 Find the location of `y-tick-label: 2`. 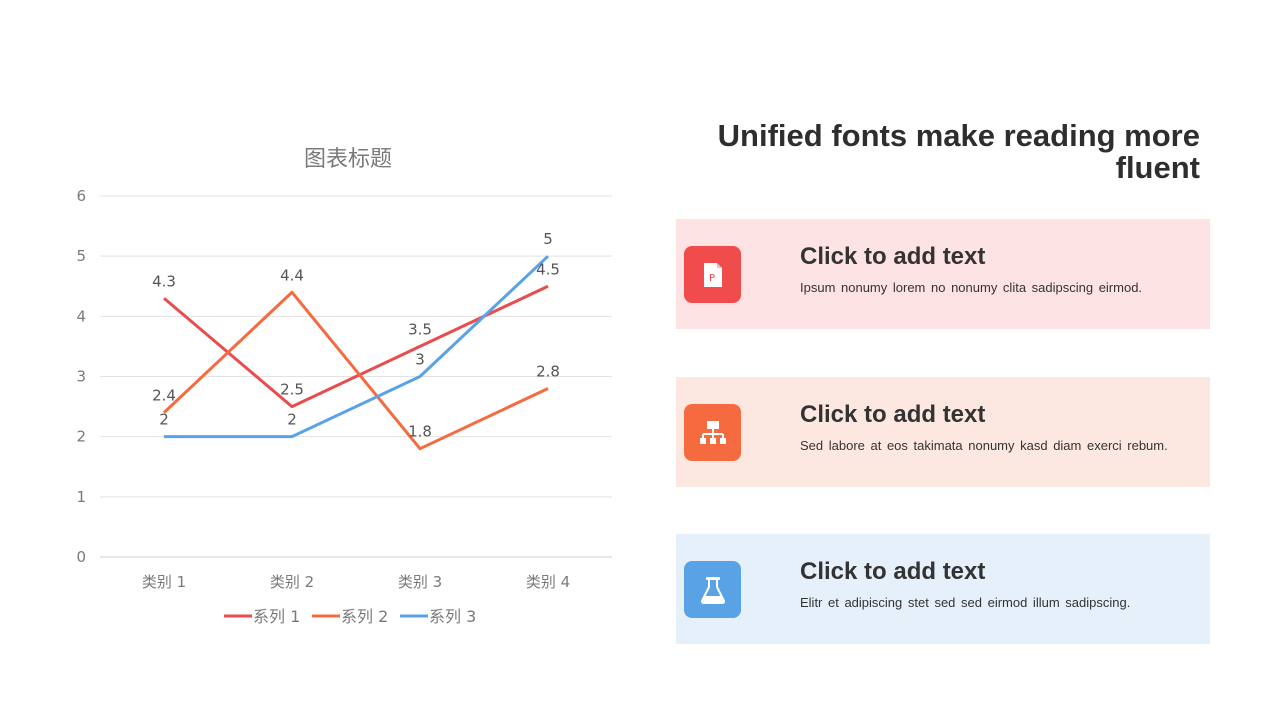

y-tick-label: 2 is located at coordinates (81, 437).